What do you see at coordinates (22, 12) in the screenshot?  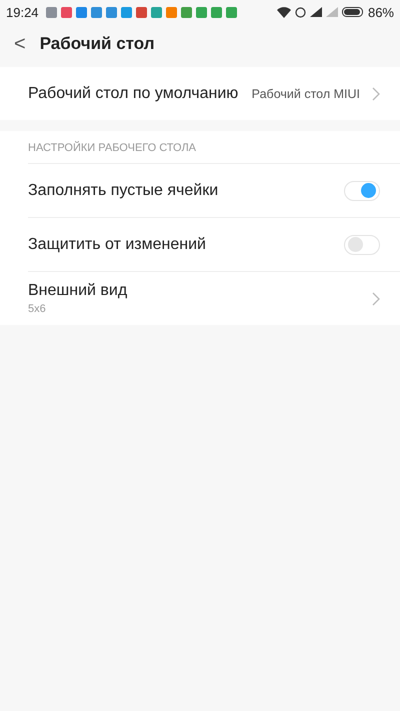 I see `clock: 19:24` at bounding box center [22, 12].